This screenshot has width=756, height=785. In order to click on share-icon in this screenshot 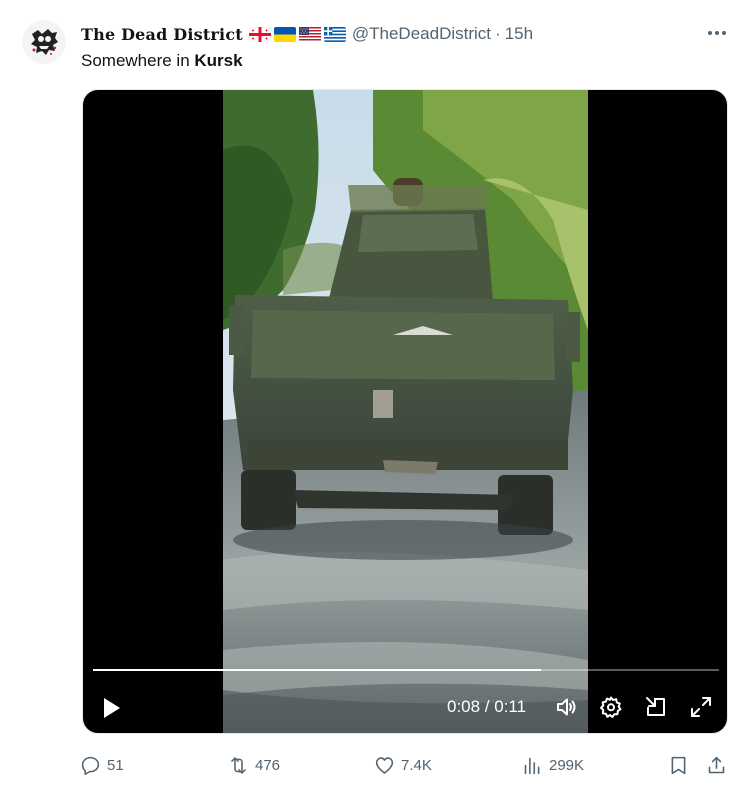, I will do `click(716, 764)`.